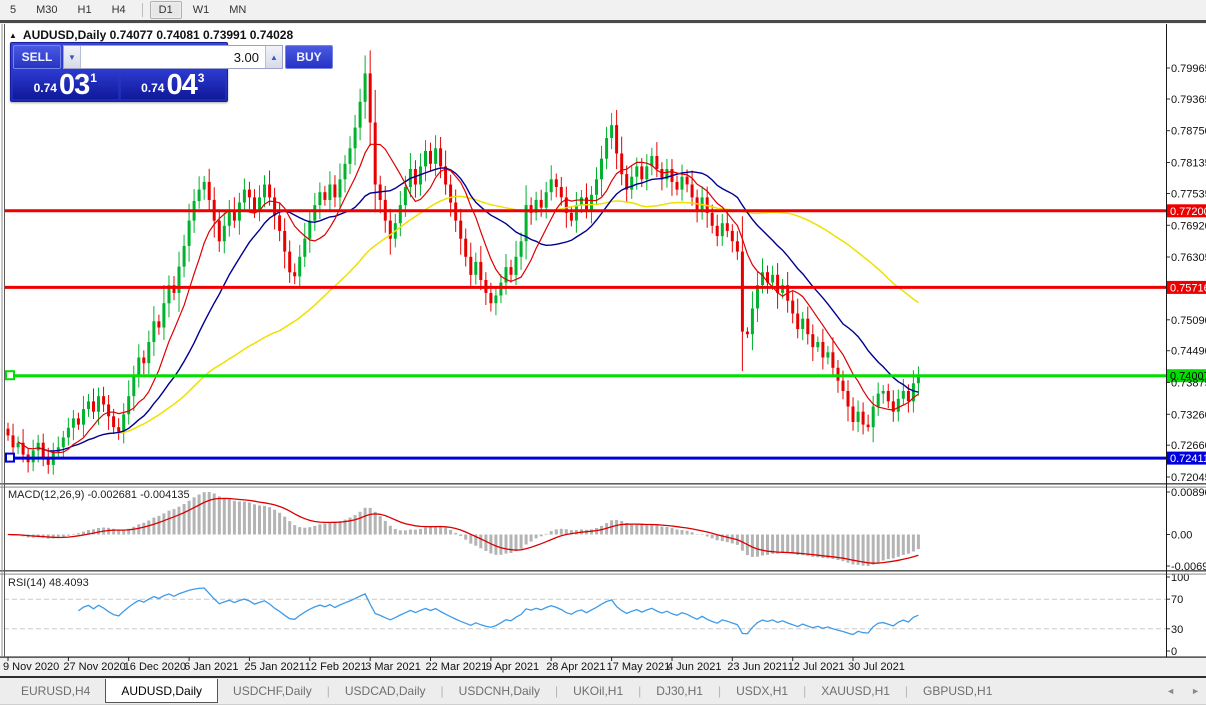 The height and width of the screenshot is (705, 1206). I want to click on one-click-trade-panel: SELL ▼ ▲ BUY 0.74 03 1 0.74 04 3, so click(171, 72).